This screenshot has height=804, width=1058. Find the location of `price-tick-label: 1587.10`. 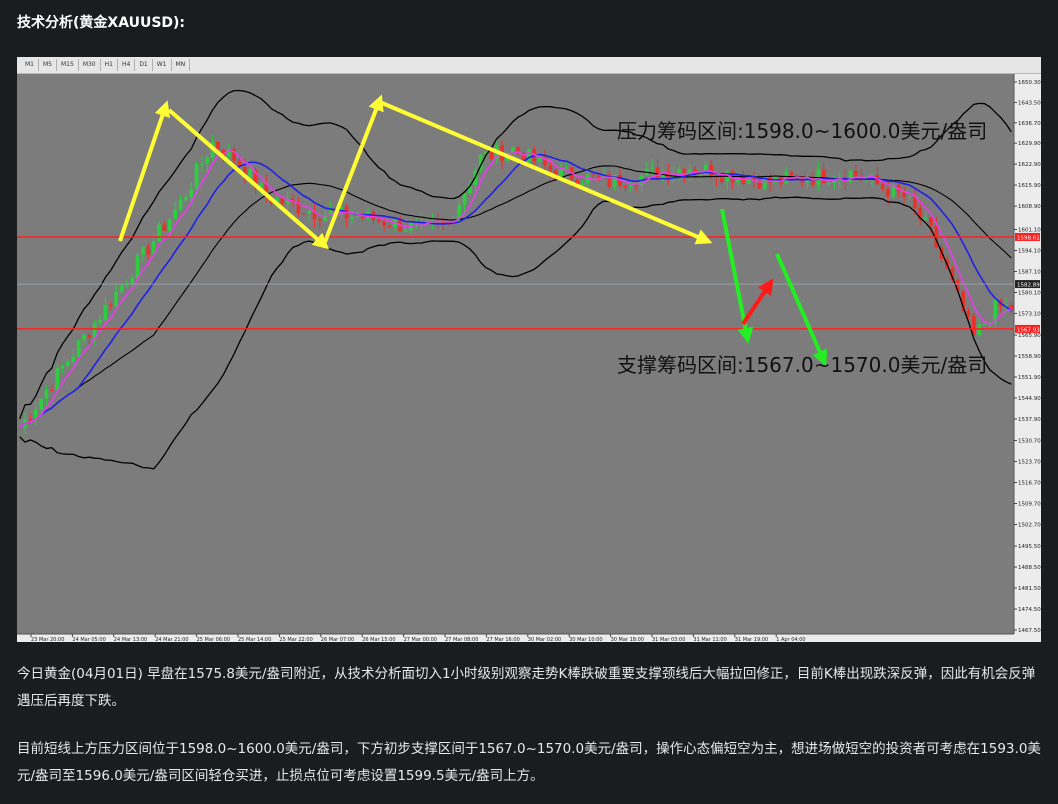

price-tick-label: 1587.10 is located at coordinates (1029, 272).